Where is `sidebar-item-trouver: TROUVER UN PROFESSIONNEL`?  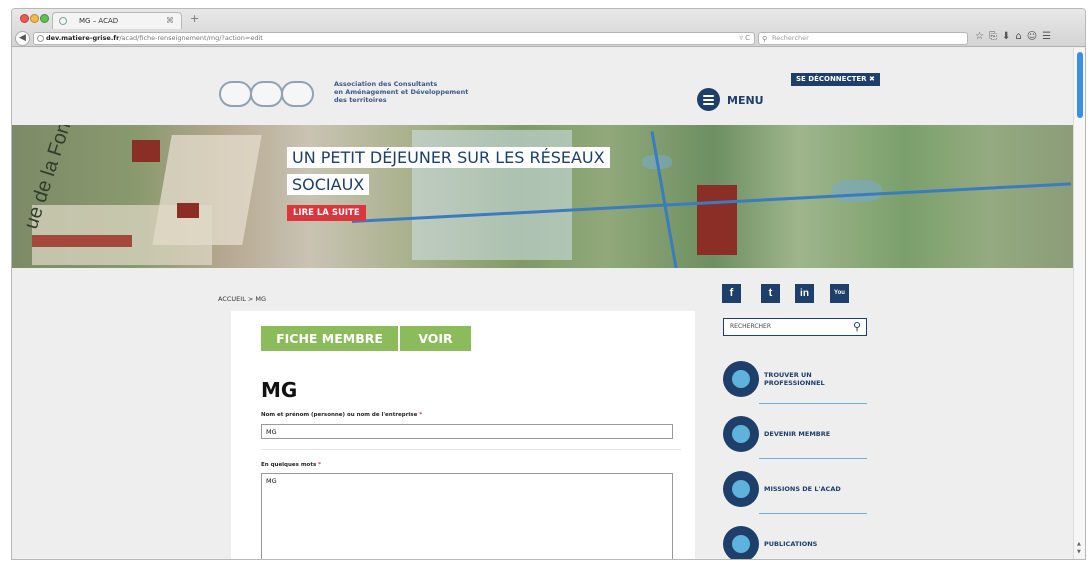 sidebar-item-trouver: TROUVER UN PROFESSIONNEL is located at coordinates (795, 383).